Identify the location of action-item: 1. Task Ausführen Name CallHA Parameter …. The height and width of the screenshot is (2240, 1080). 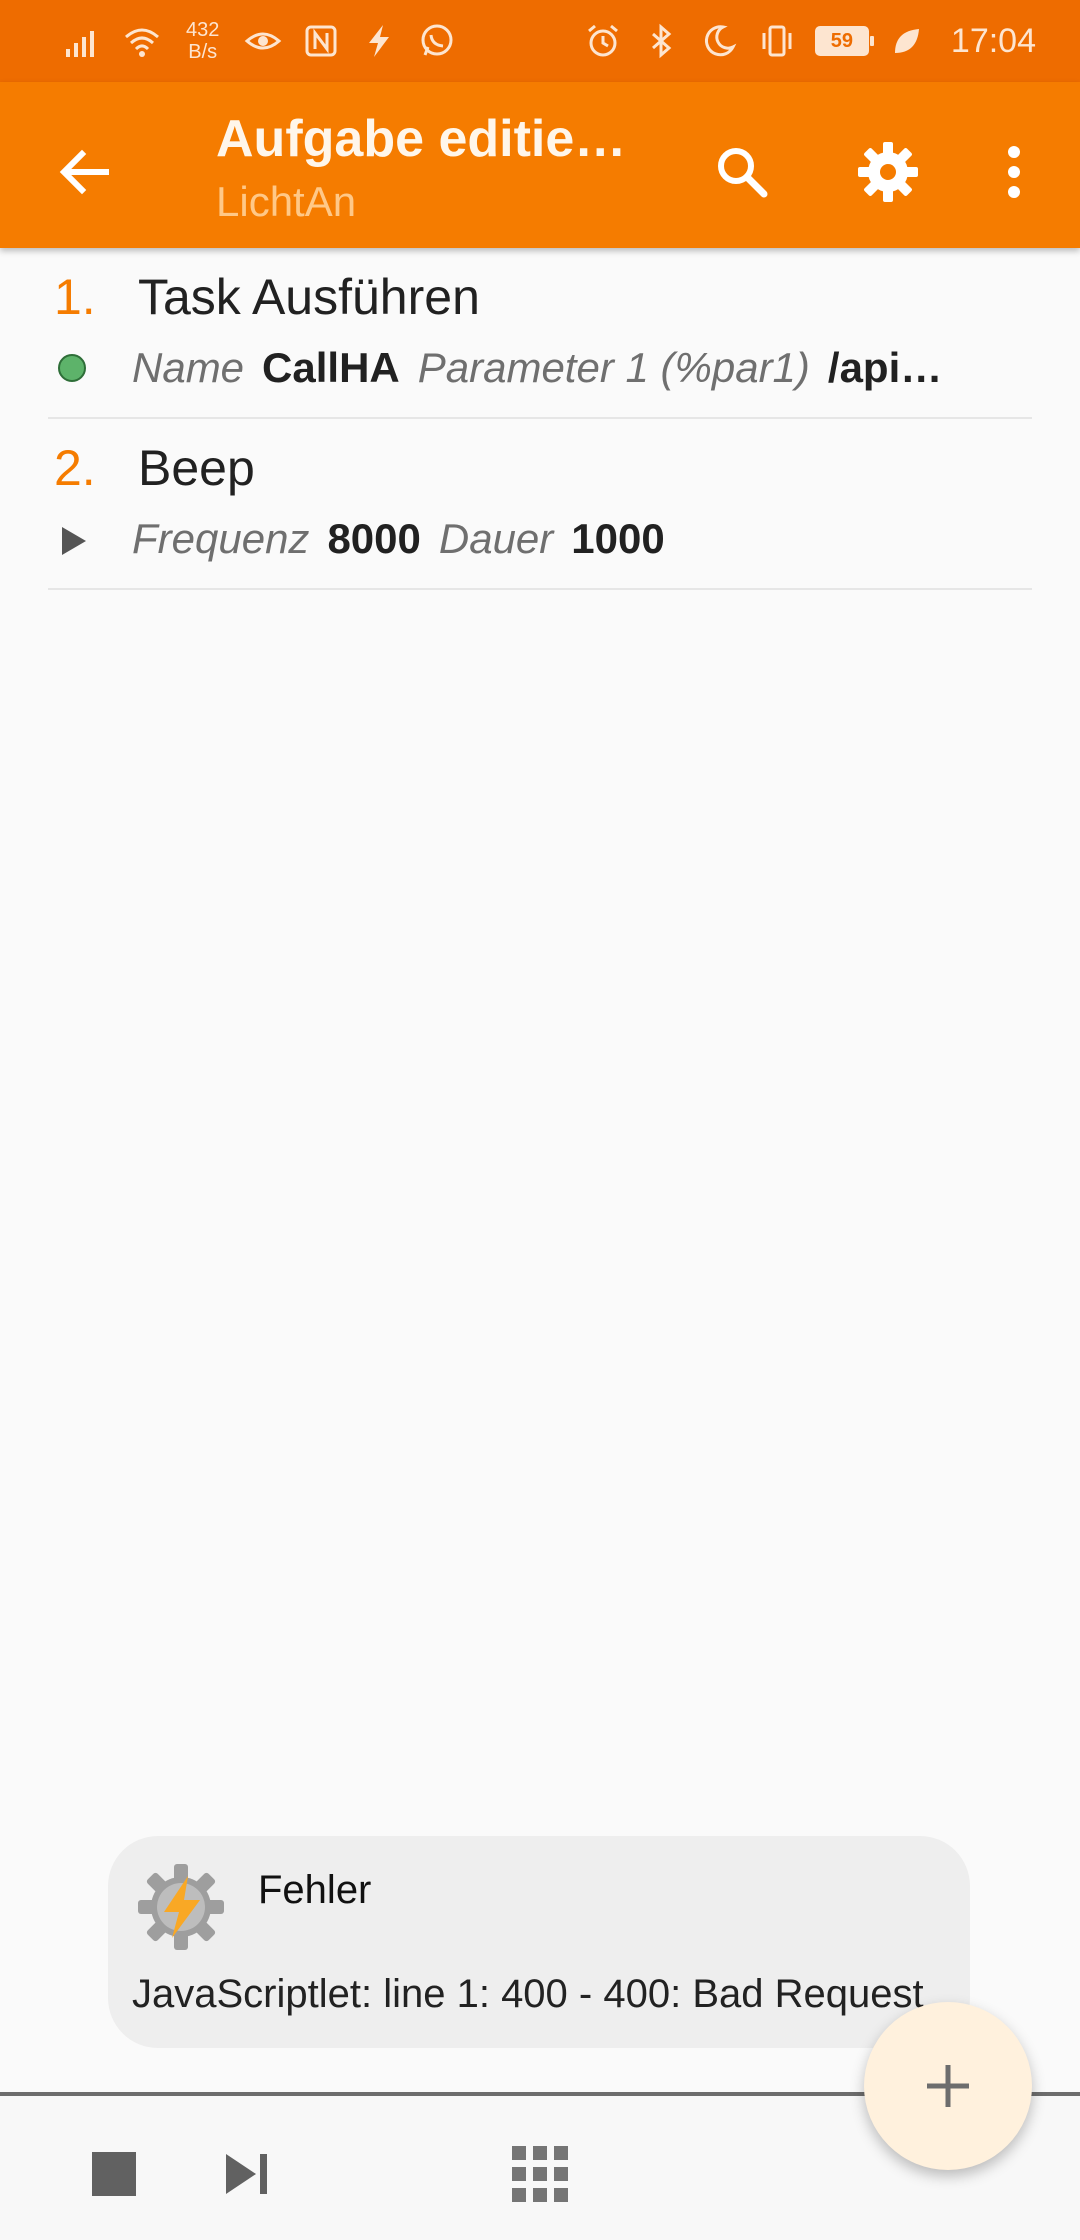
(540, 333).